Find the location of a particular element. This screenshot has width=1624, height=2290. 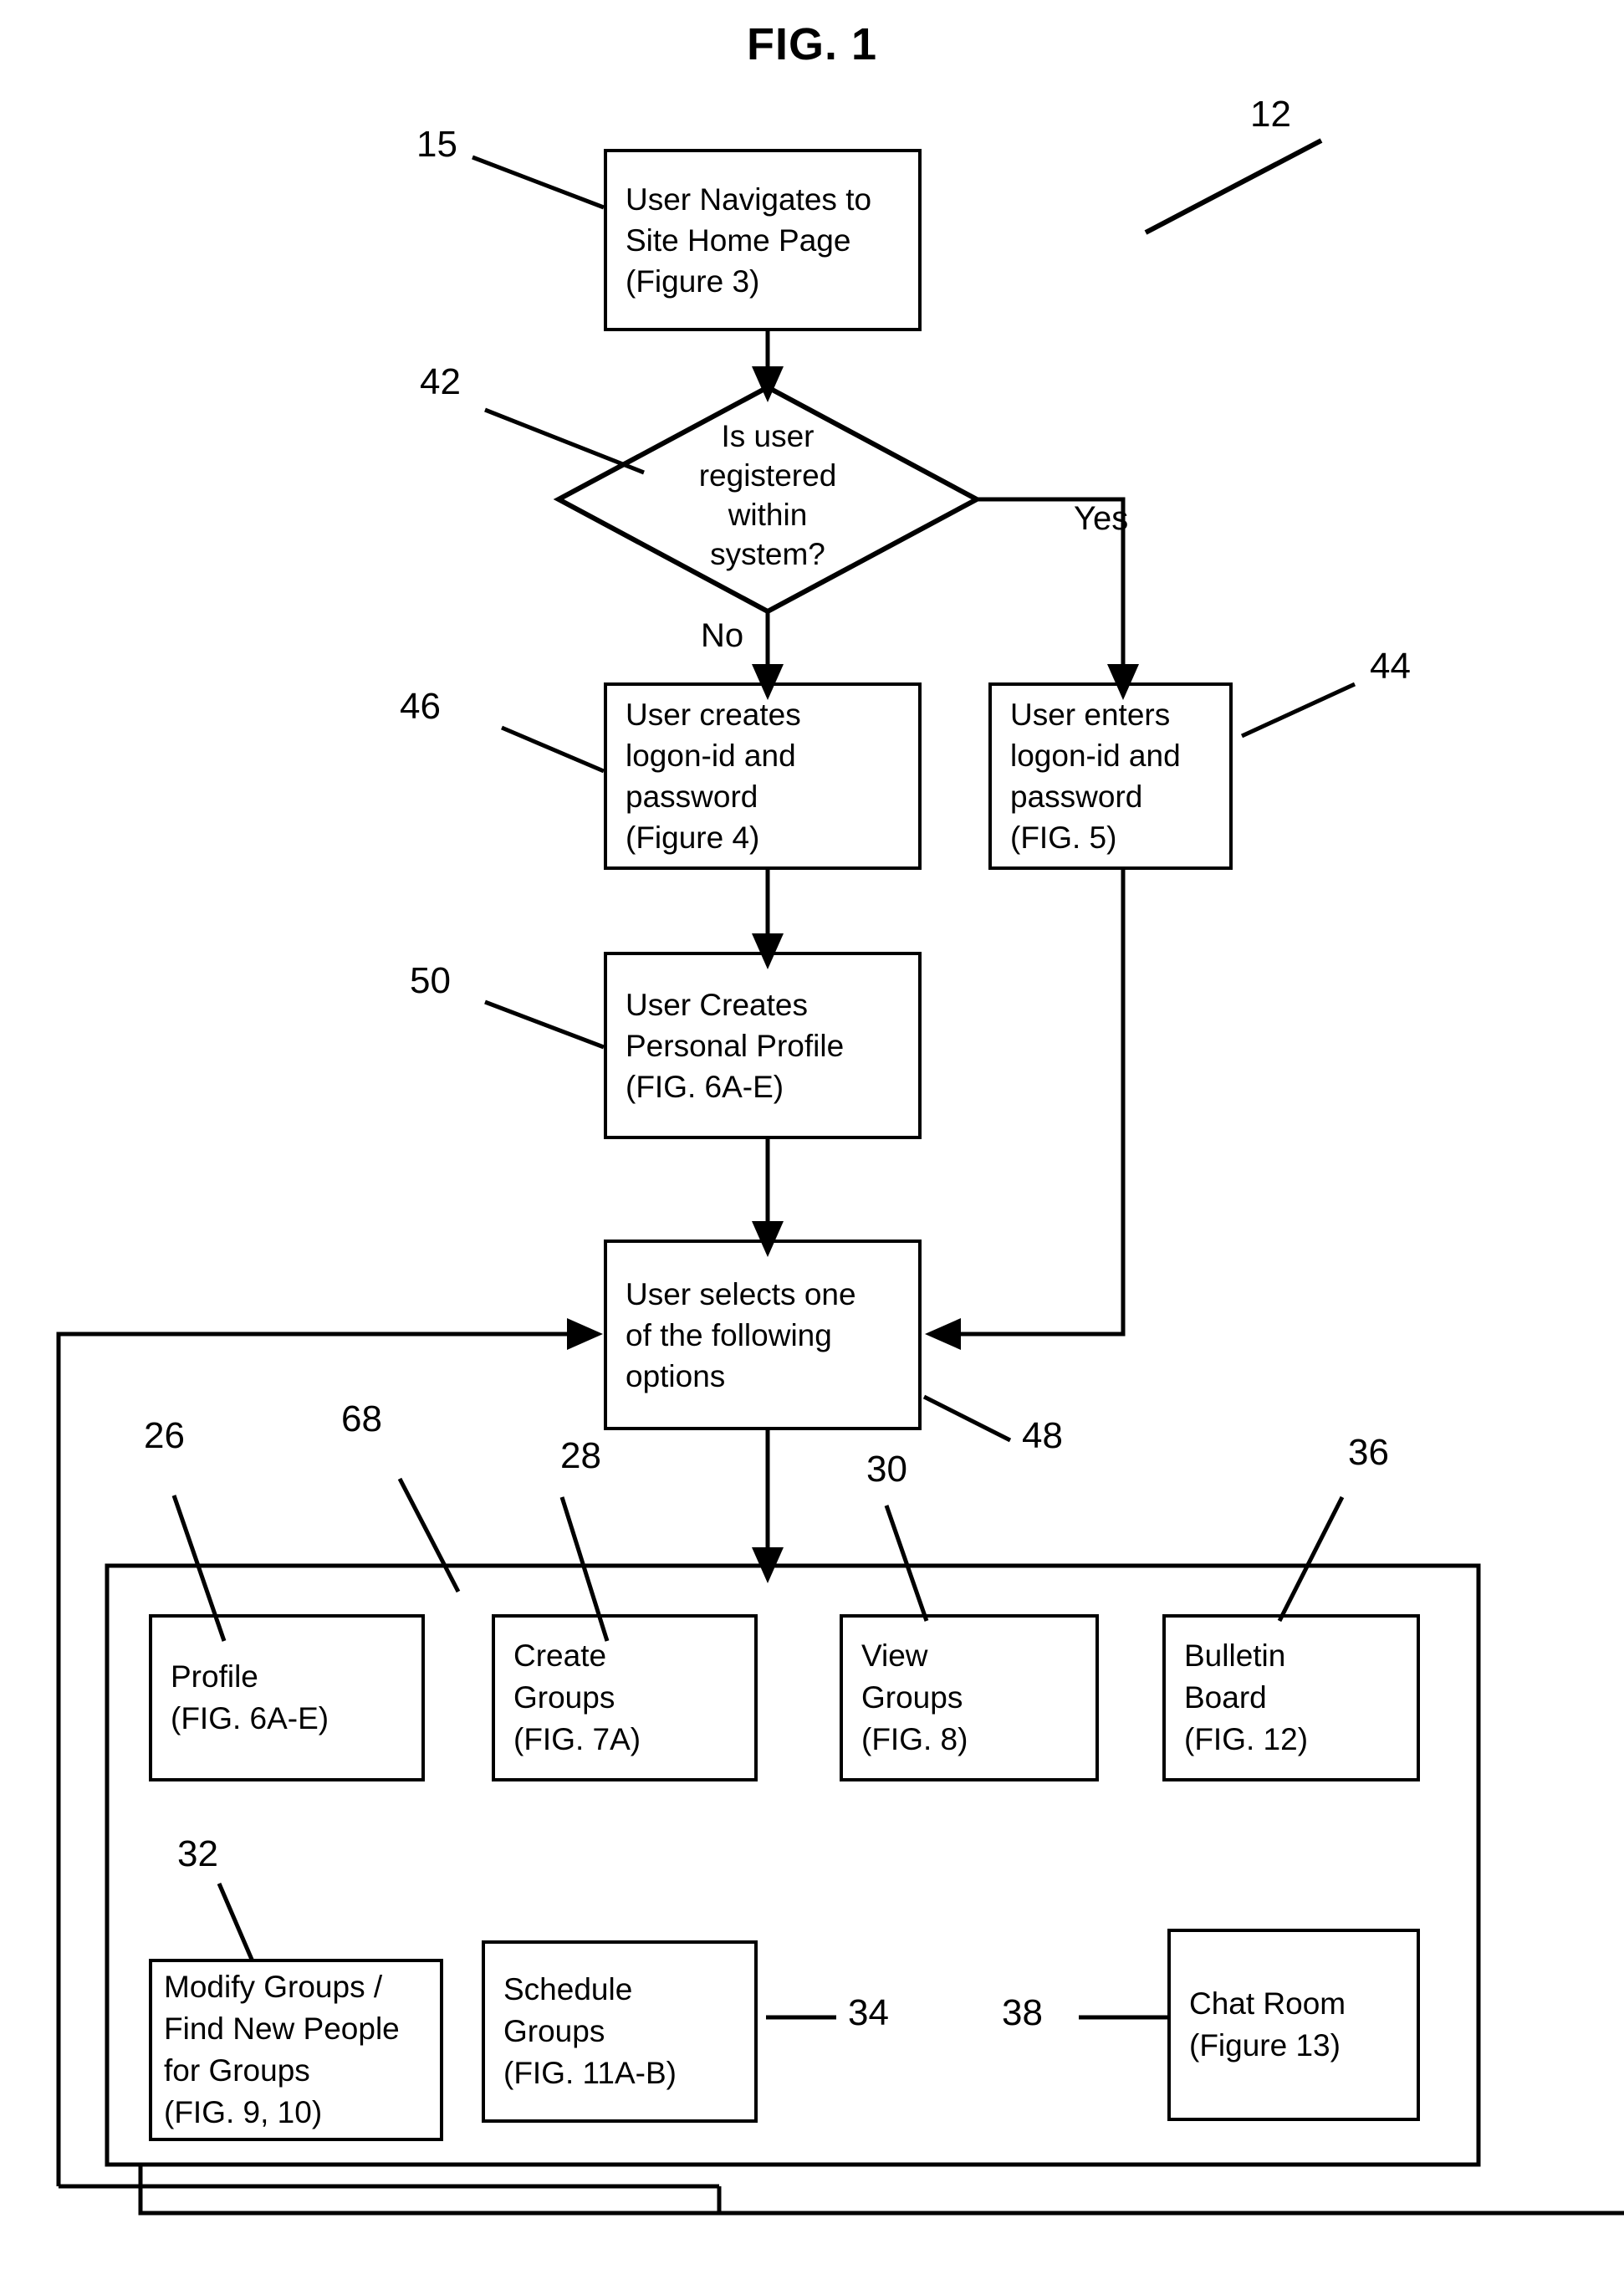

node-line: Bulletin is located at coordinates (1235, 1655).